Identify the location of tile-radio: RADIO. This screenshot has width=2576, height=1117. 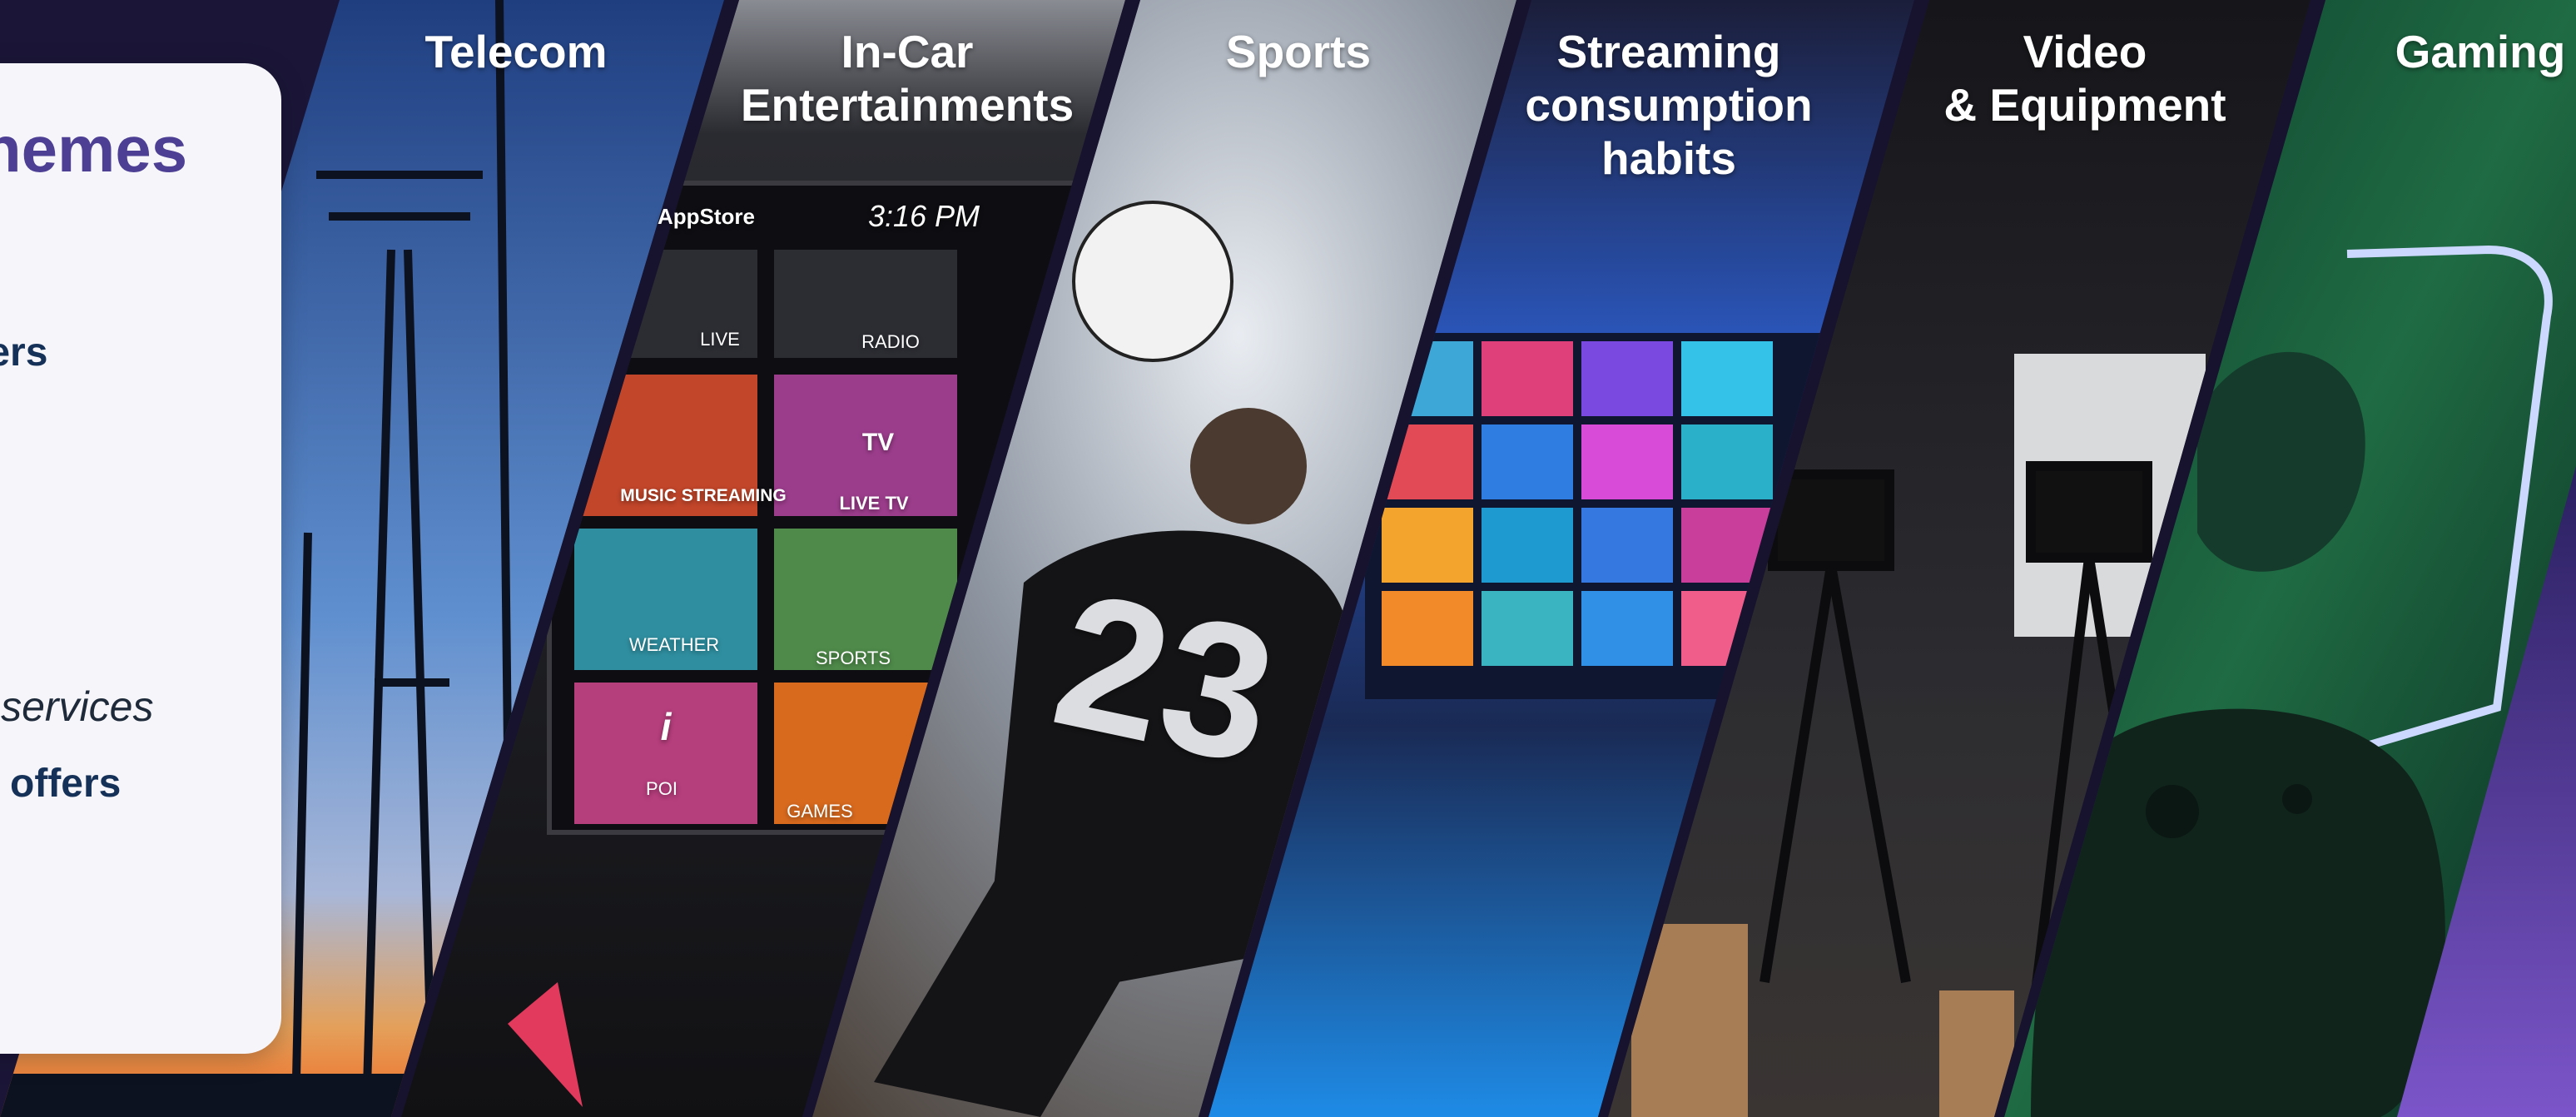
(890, 341).